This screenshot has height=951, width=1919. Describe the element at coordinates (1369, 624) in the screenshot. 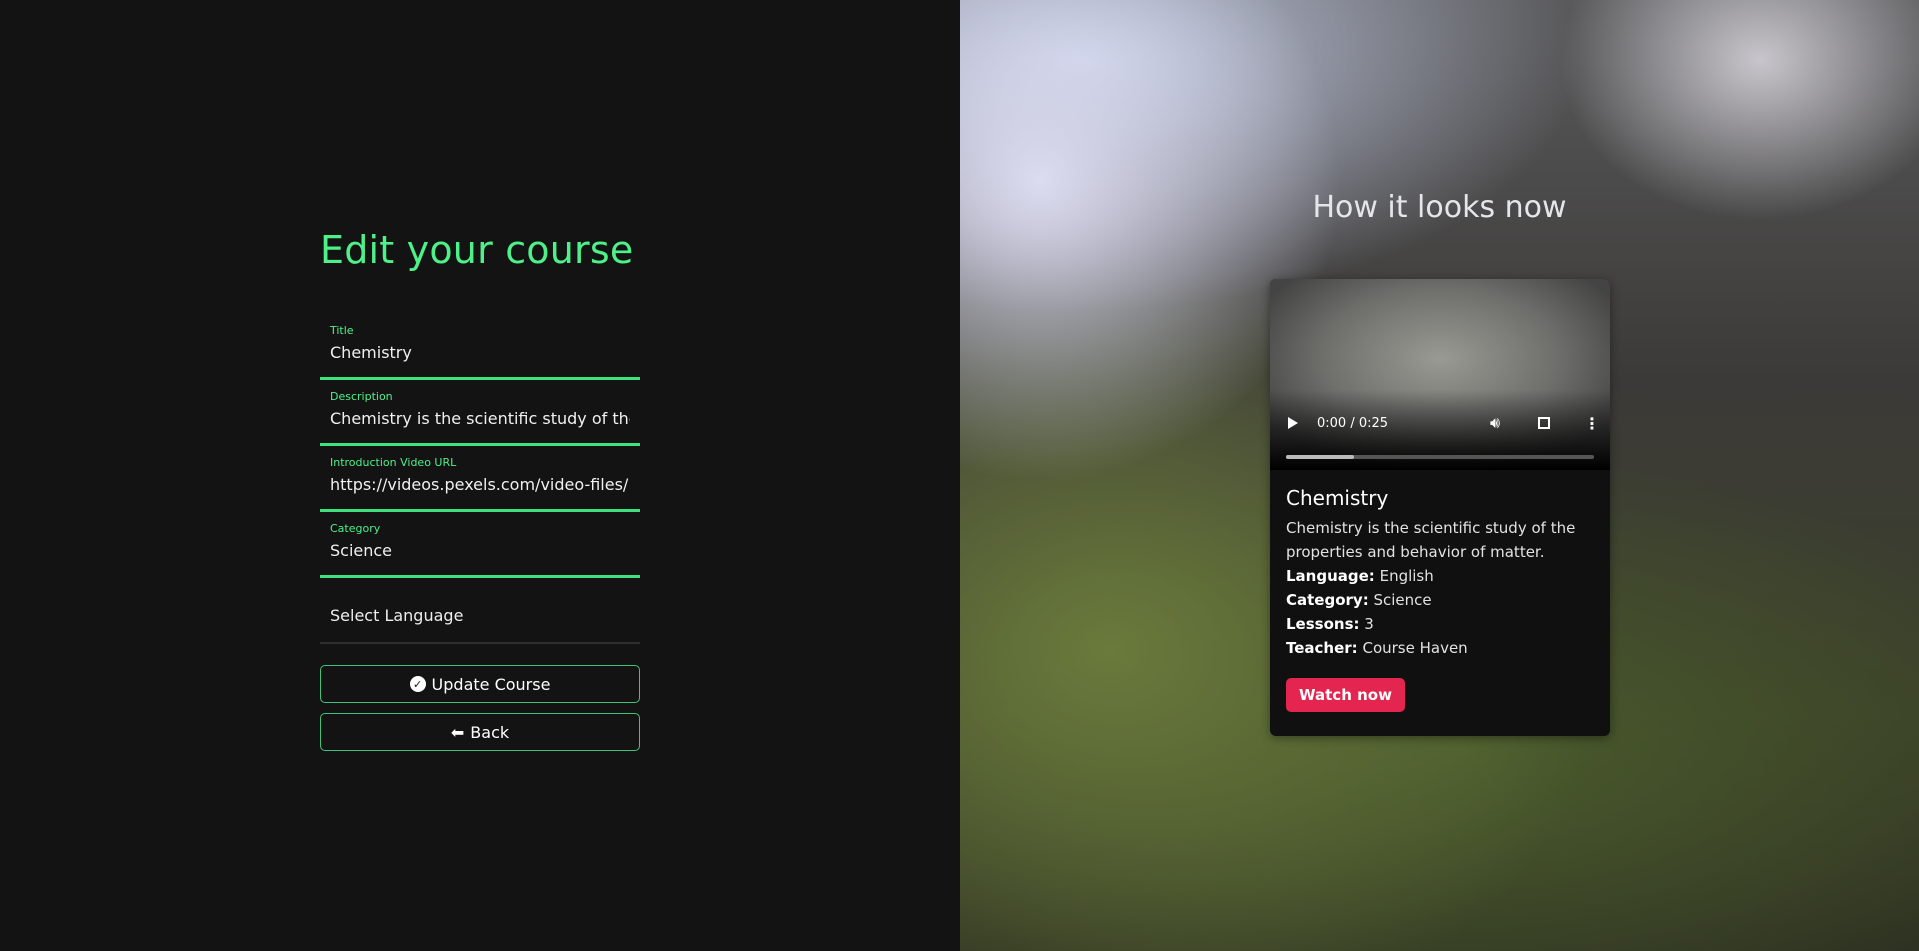

I see `meta-value: 3` at that location.